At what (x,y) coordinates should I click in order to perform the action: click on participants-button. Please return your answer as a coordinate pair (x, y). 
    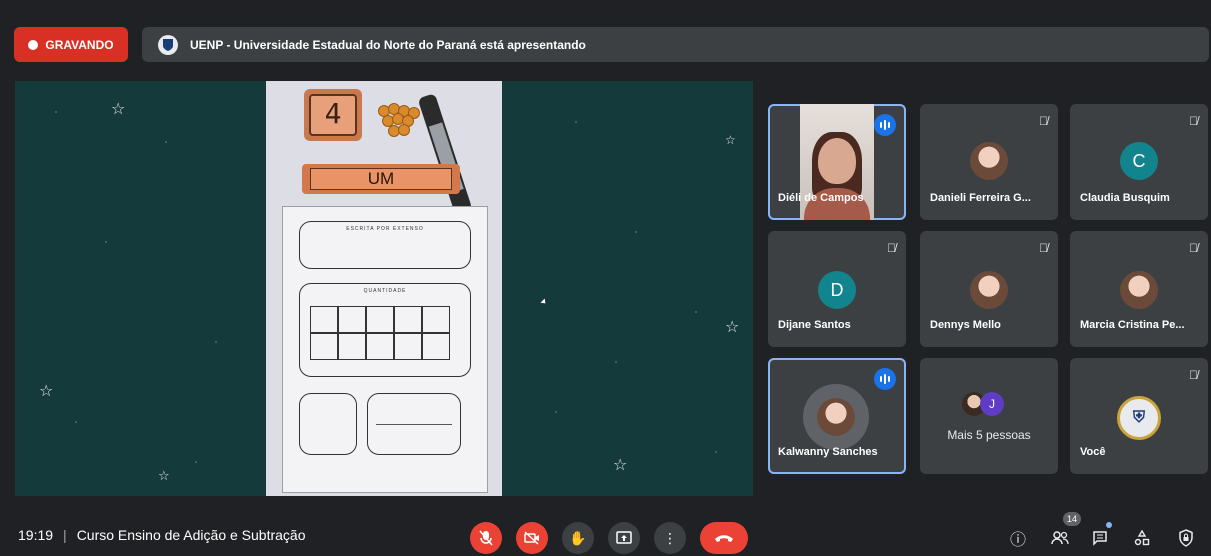
    Looking at the image, I should click on (1060, 538).